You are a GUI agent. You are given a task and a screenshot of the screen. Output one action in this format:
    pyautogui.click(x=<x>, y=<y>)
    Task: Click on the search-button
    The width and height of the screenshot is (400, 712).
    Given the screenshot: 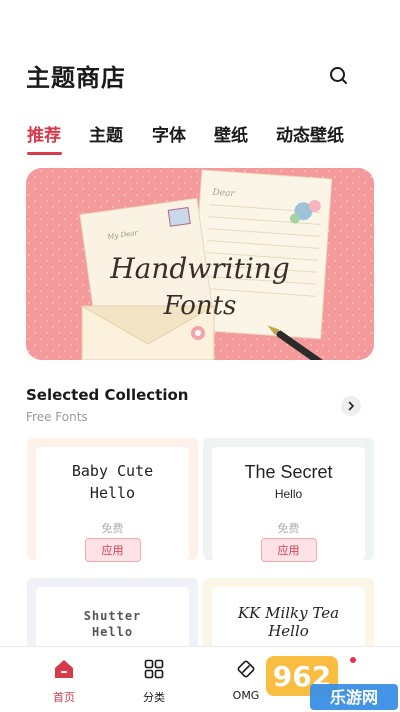 What is the action you would take?
    pyautogui.click(x=339, y=76)
    